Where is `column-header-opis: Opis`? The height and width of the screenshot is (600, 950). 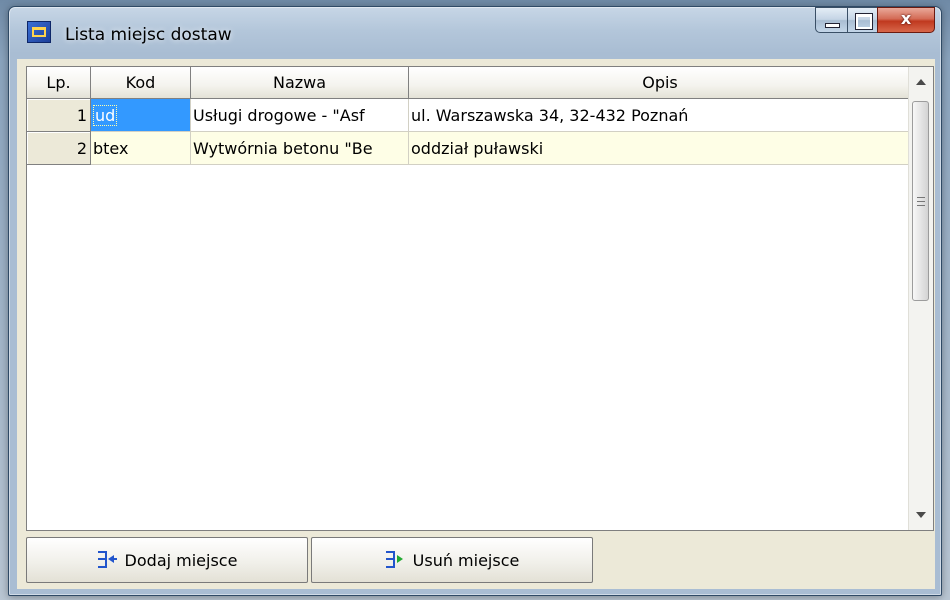 column-header-opis: Opis is located at coordinates (660, 83).